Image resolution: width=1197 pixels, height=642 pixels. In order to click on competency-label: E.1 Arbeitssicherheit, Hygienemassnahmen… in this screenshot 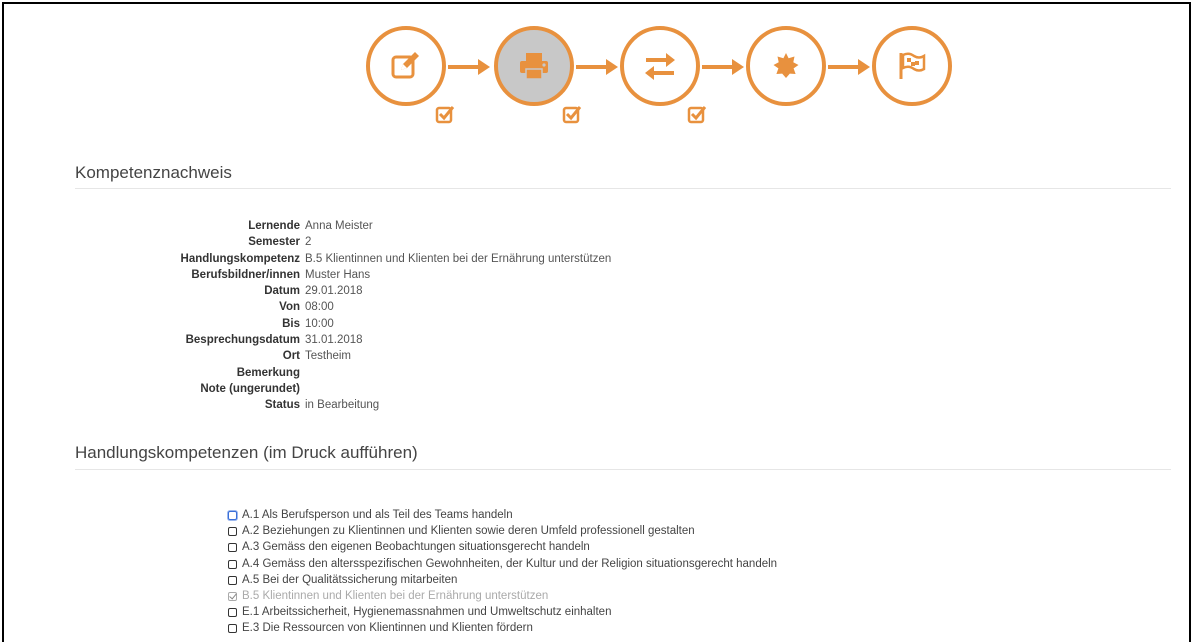, I will do `click(426, 612)`.